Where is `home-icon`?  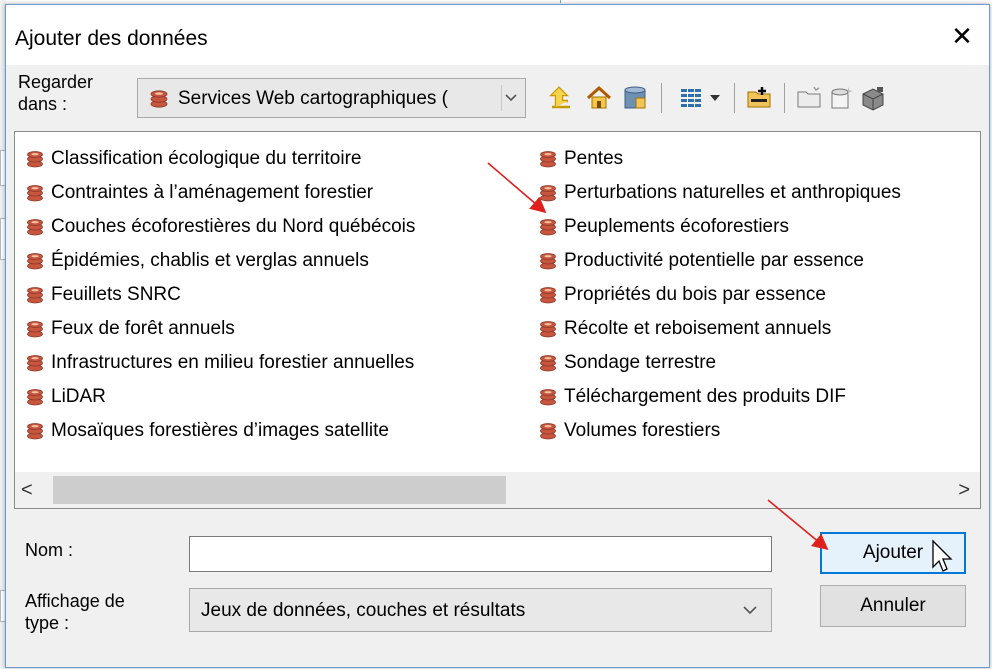 home-icon is located at coordinates (599, 98).